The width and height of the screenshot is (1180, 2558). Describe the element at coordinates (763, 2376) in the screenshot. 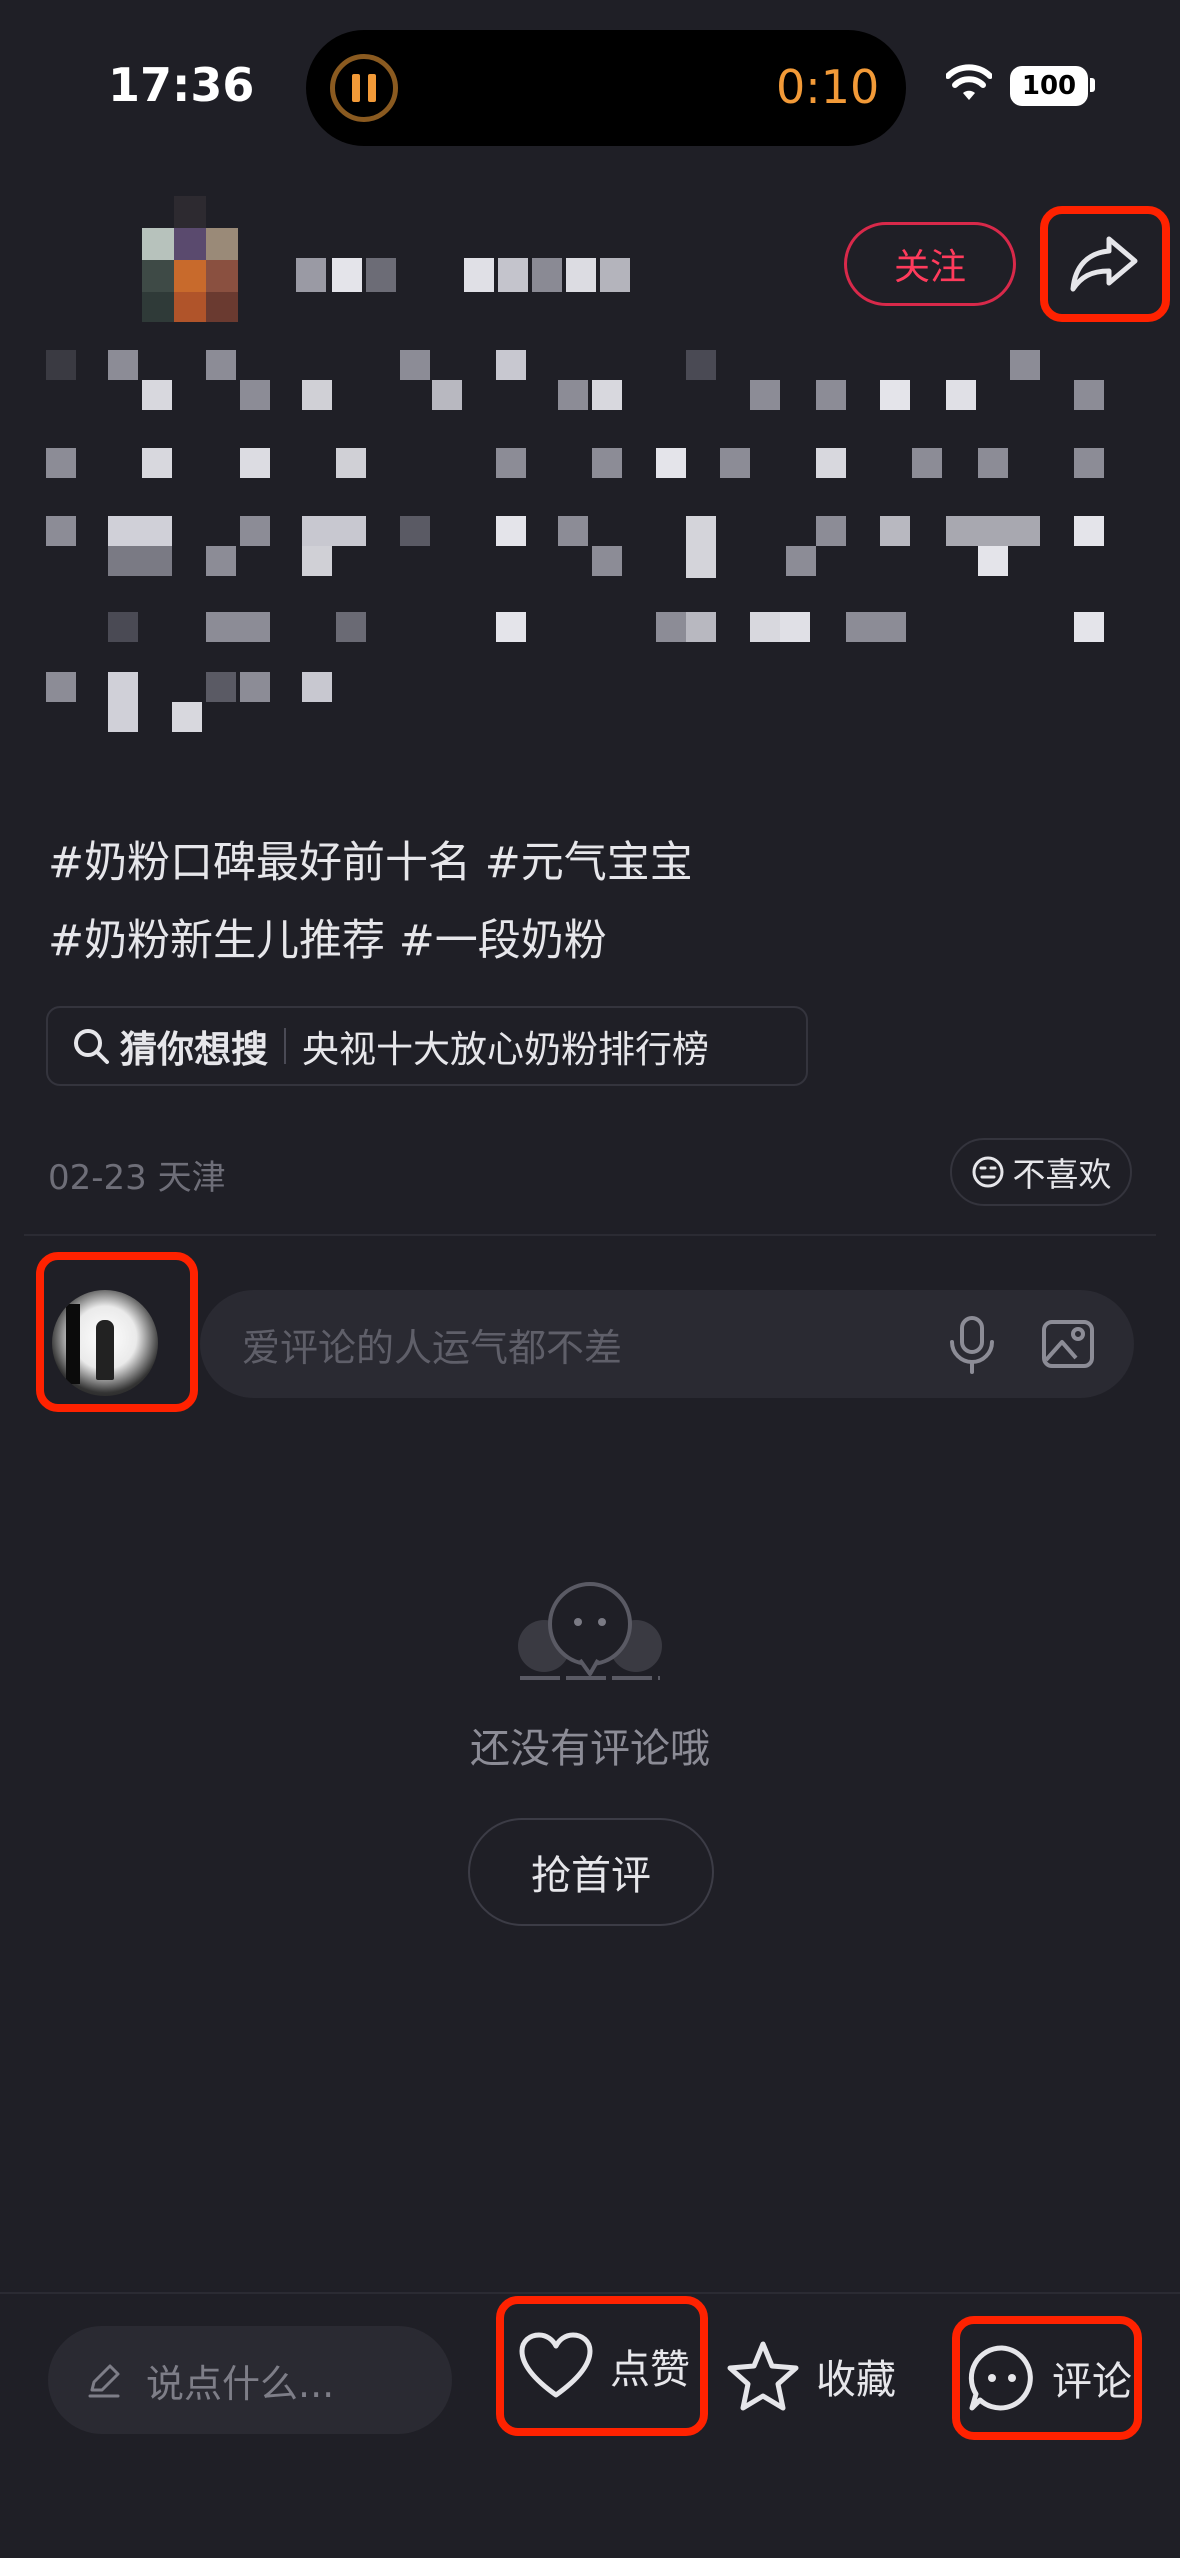

I see `star-icon` at that location.